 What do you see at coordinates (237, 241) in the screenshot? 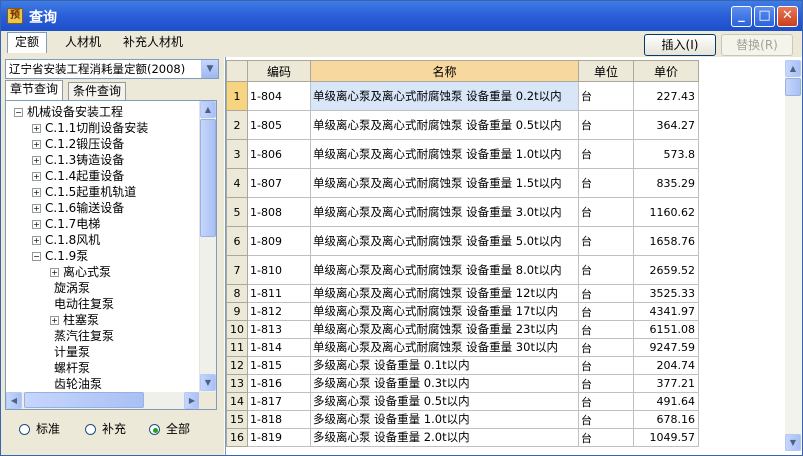
I see `row-number: 6` at bounding box center [237, 241].